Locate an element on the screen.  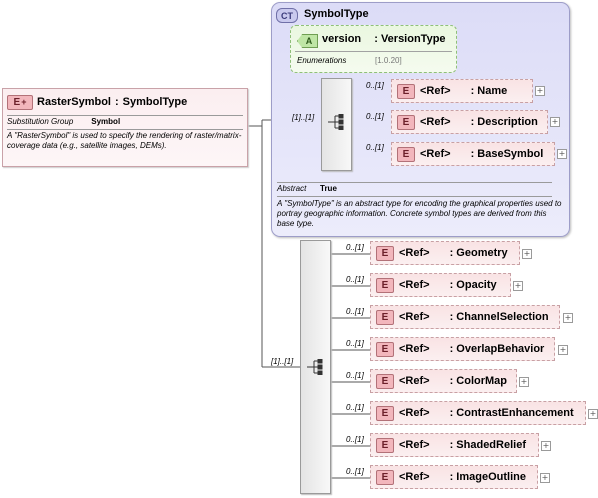
enumerations-label: Enumerations is located at coordinates (322, 60).